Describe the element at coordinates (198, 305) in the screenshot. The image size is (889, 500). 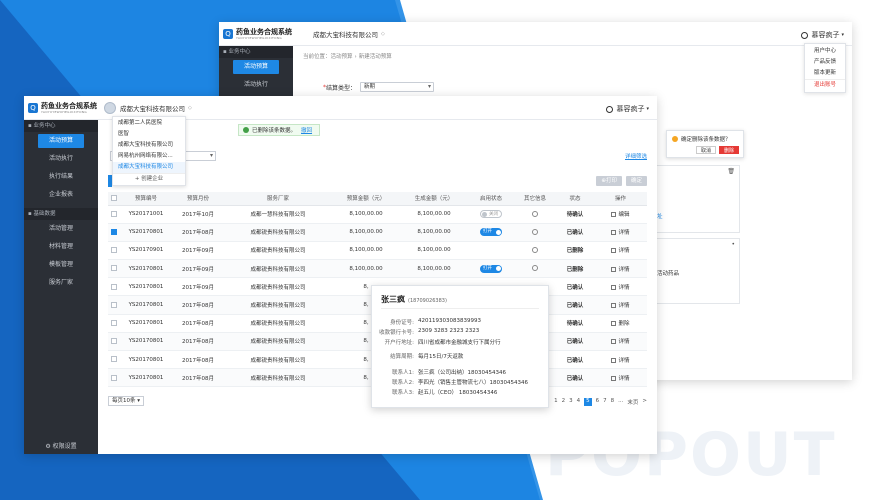
I see `budget-month: 2017年08月` at that location.